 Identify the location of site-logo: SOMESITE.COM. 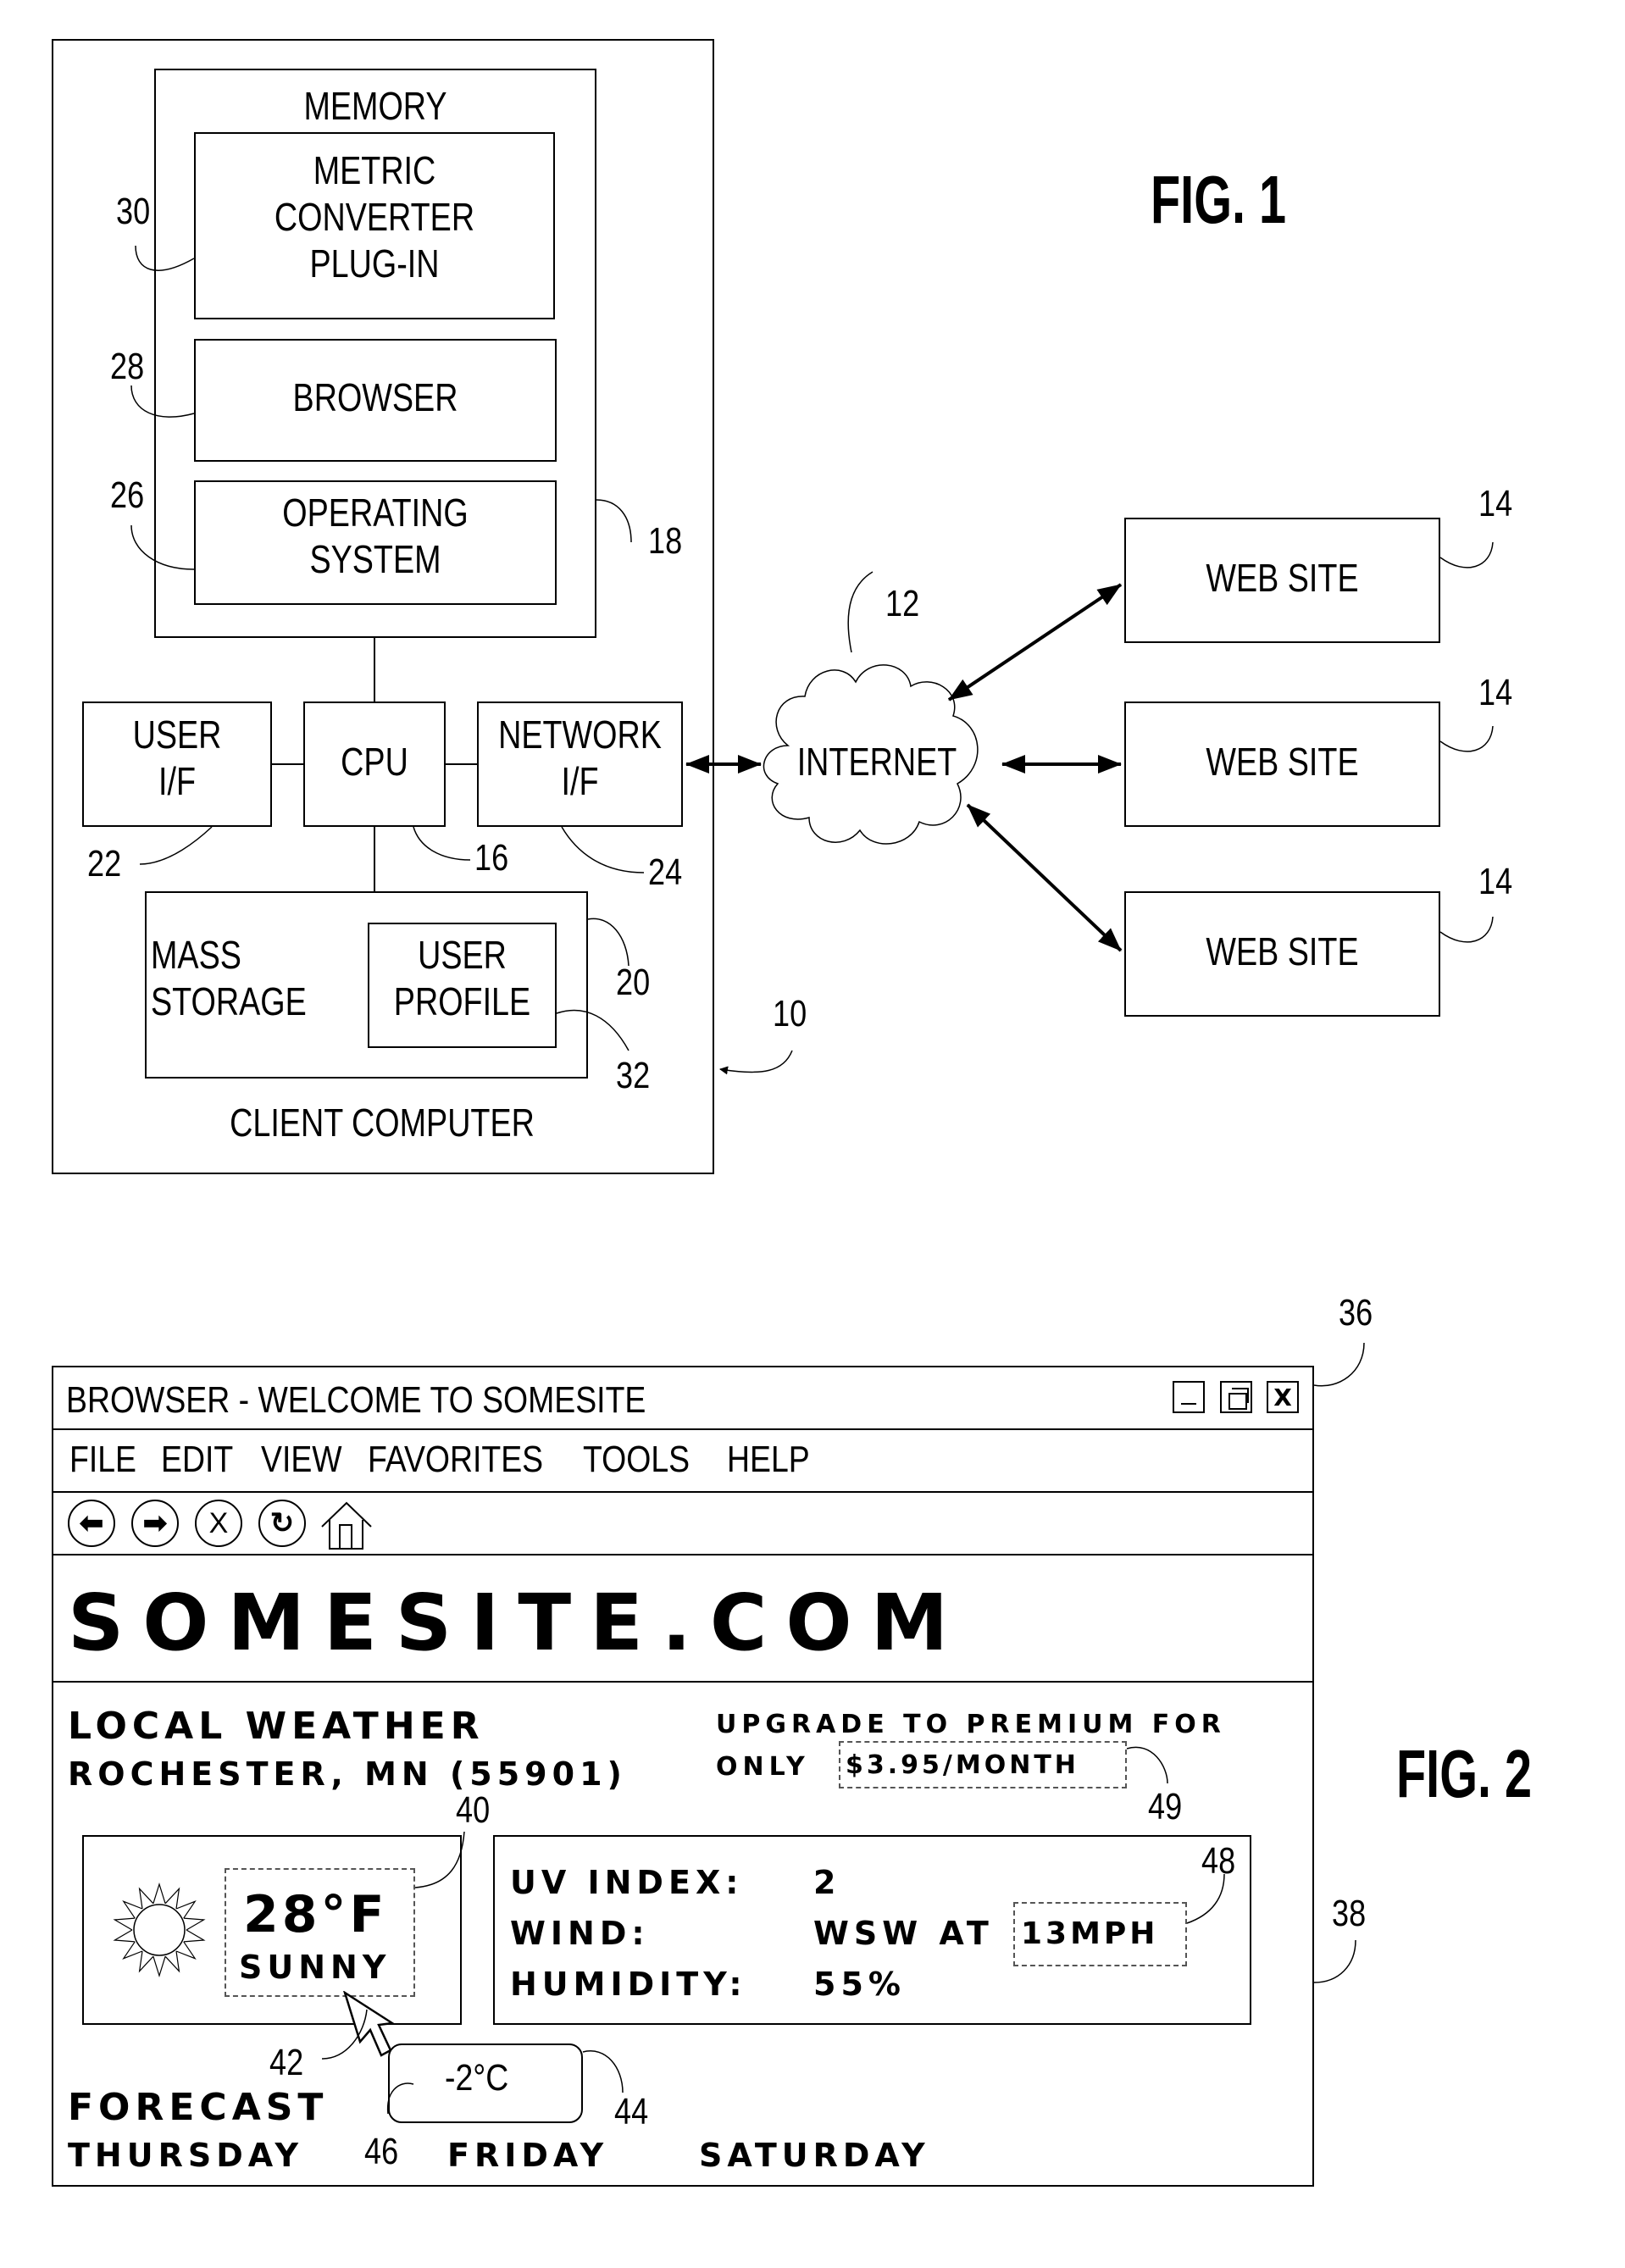
(517, 1623).